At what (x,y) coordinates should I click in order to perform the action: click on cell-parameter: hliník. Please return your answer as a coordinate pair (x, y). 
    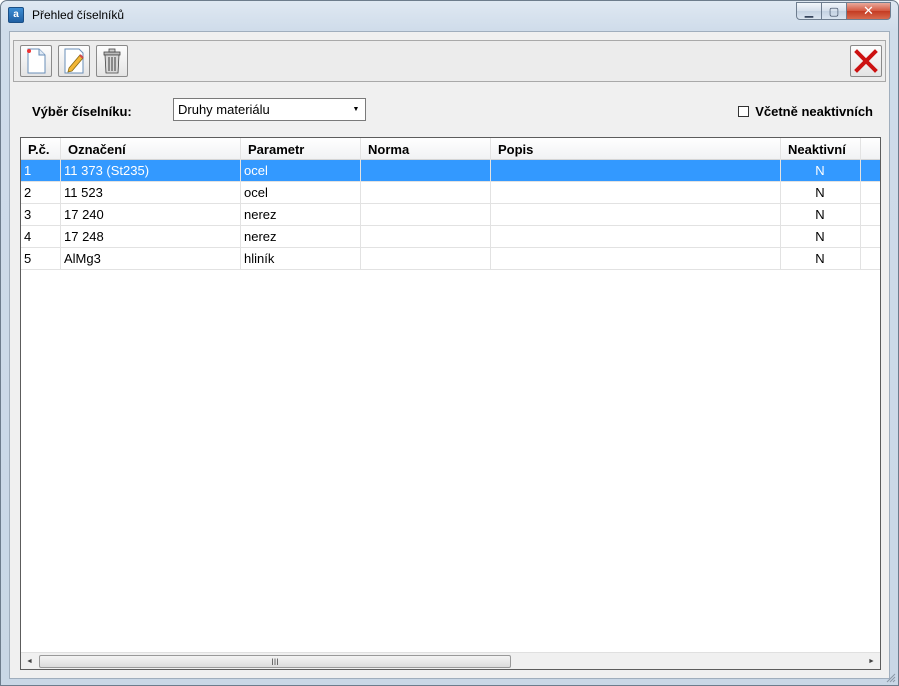
    Looking at the image, I should click on (301, 258).